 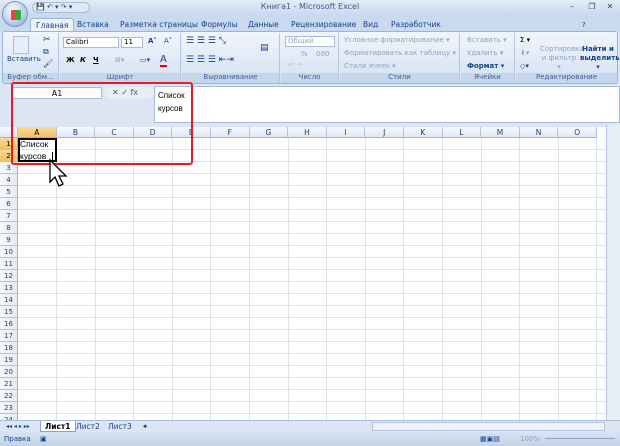 I want to click on number-format-select: Общий, so click(x=310, y=41).